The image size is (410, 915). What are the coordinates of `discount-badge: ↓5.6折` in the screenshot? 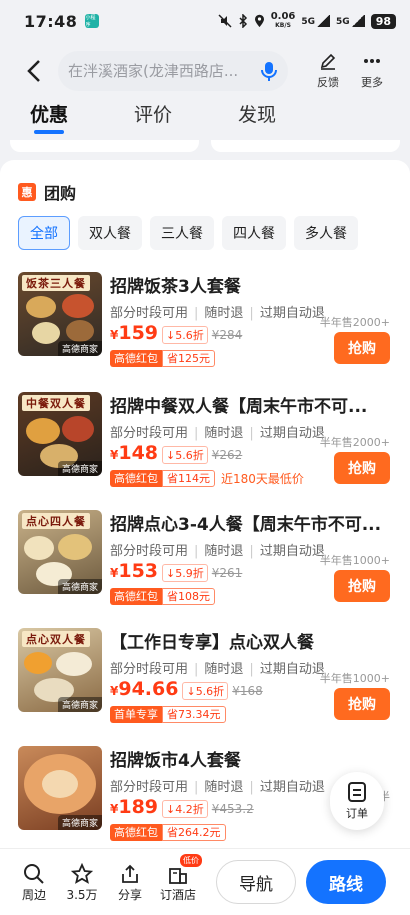 It's located at (185, 335).